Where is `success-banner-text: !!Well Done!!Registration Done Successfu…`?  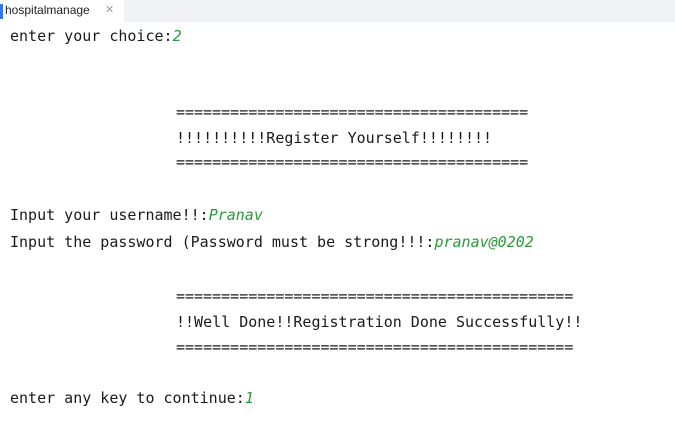 success-banner-text: !!Well Done!!Registration Done Successfu… is located at coordinates (379, 322).